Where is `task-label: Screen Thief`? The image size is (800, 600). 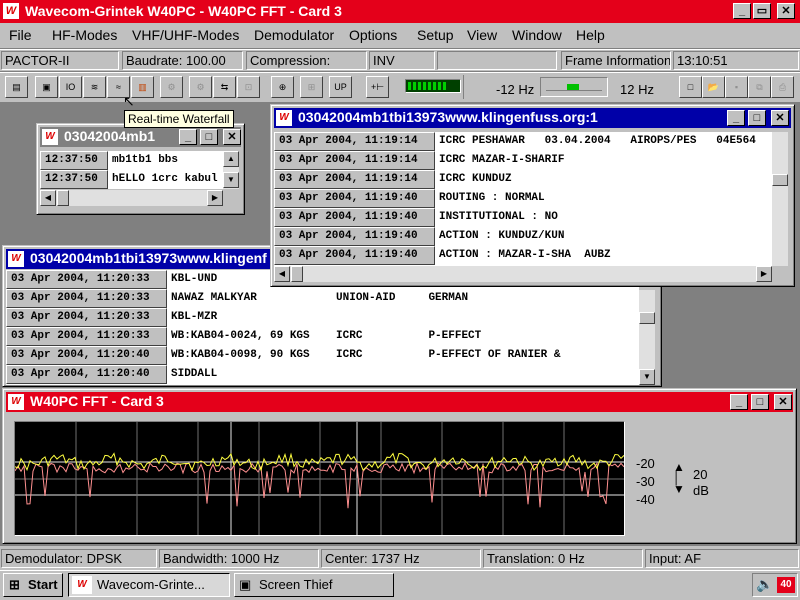
task-label: Screen Thief is located at coordinates (296, 584).